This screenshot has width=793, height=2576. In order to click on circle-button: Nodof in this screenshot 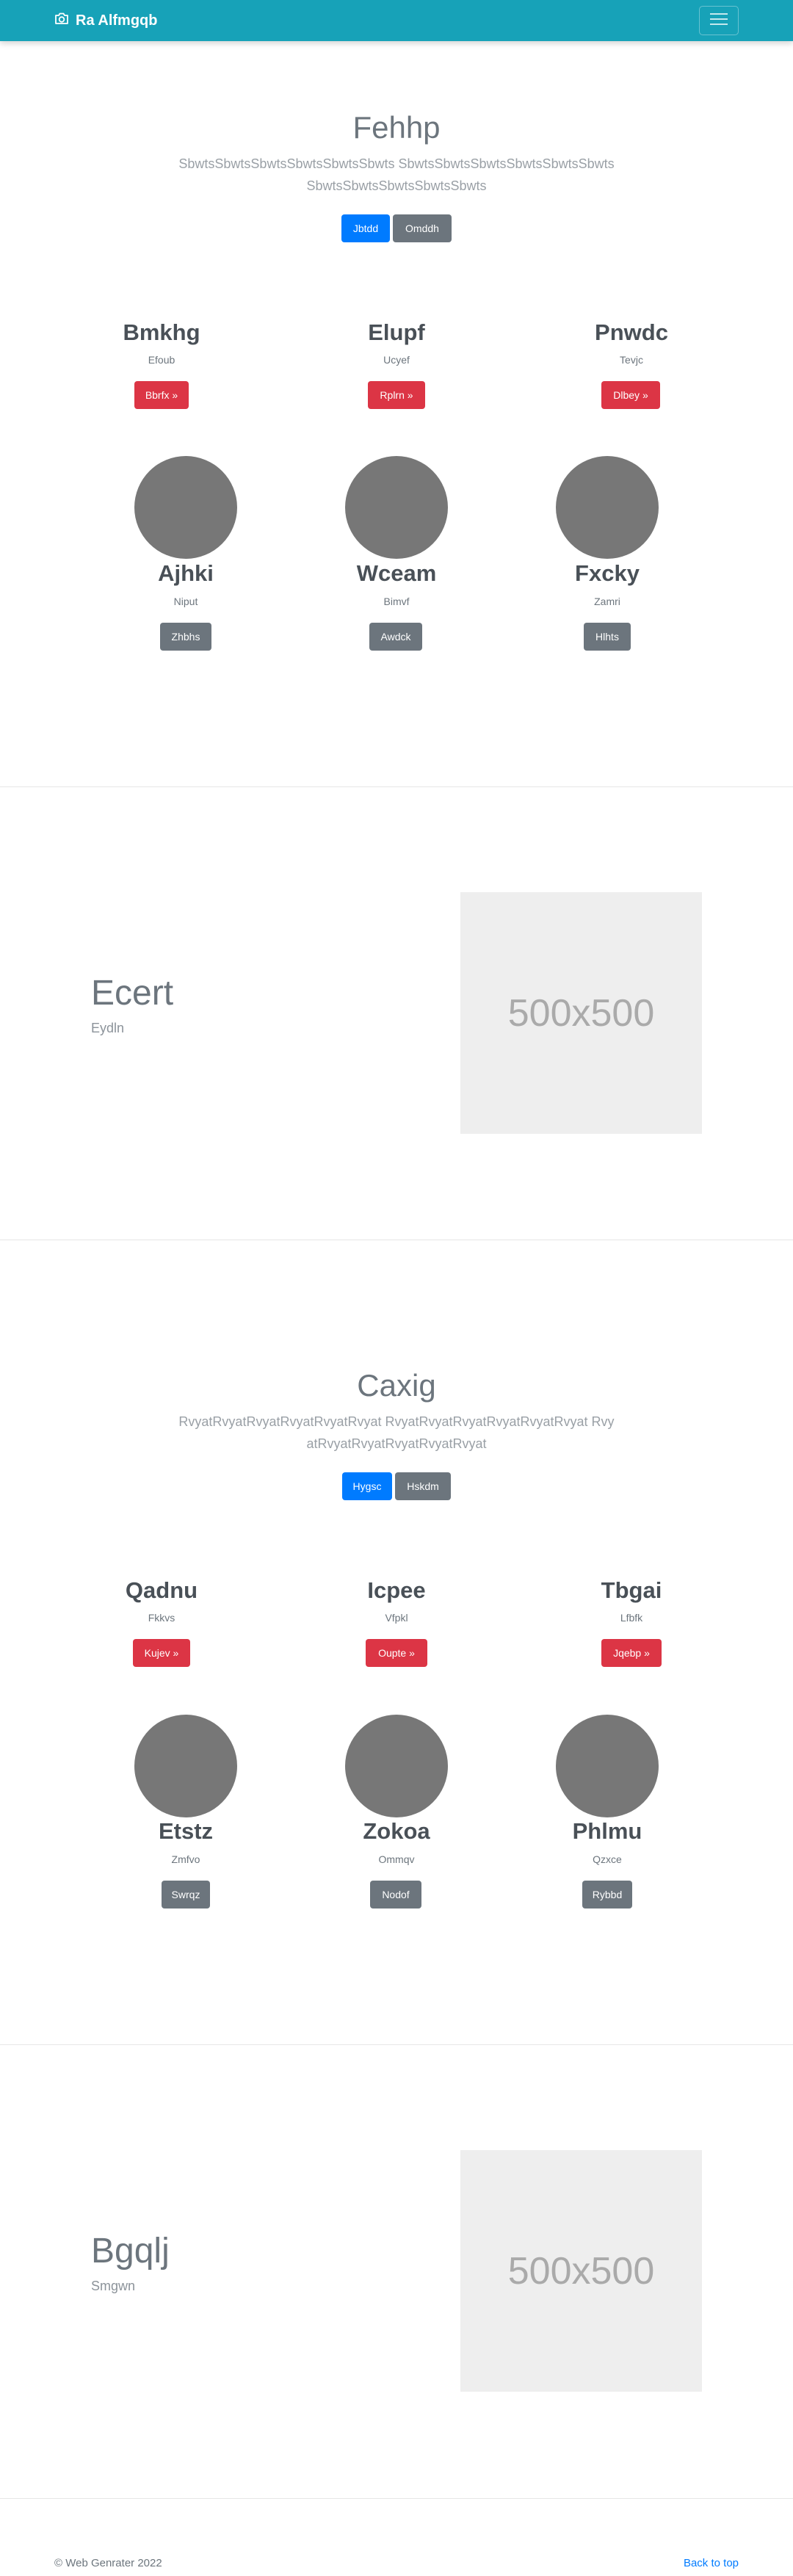, I will do `click(395, 1895)`.